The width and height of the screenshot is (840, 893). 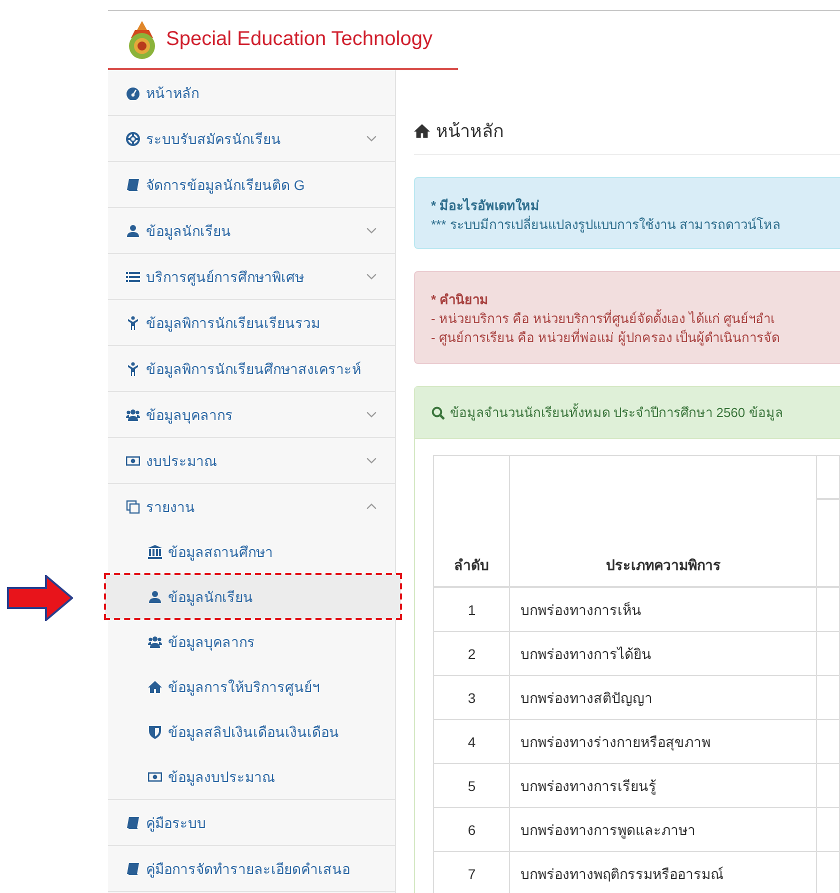 I want to click on sidebar-item: งบประมาณ, so click(x=251, y=460).